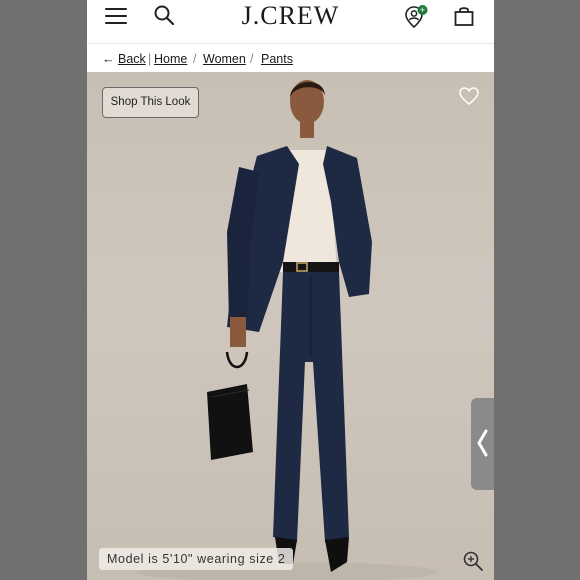 Image resolution: width=580 pixels, height=580 pixels. I want to click on back-link: ← Back, so click(124, 59).